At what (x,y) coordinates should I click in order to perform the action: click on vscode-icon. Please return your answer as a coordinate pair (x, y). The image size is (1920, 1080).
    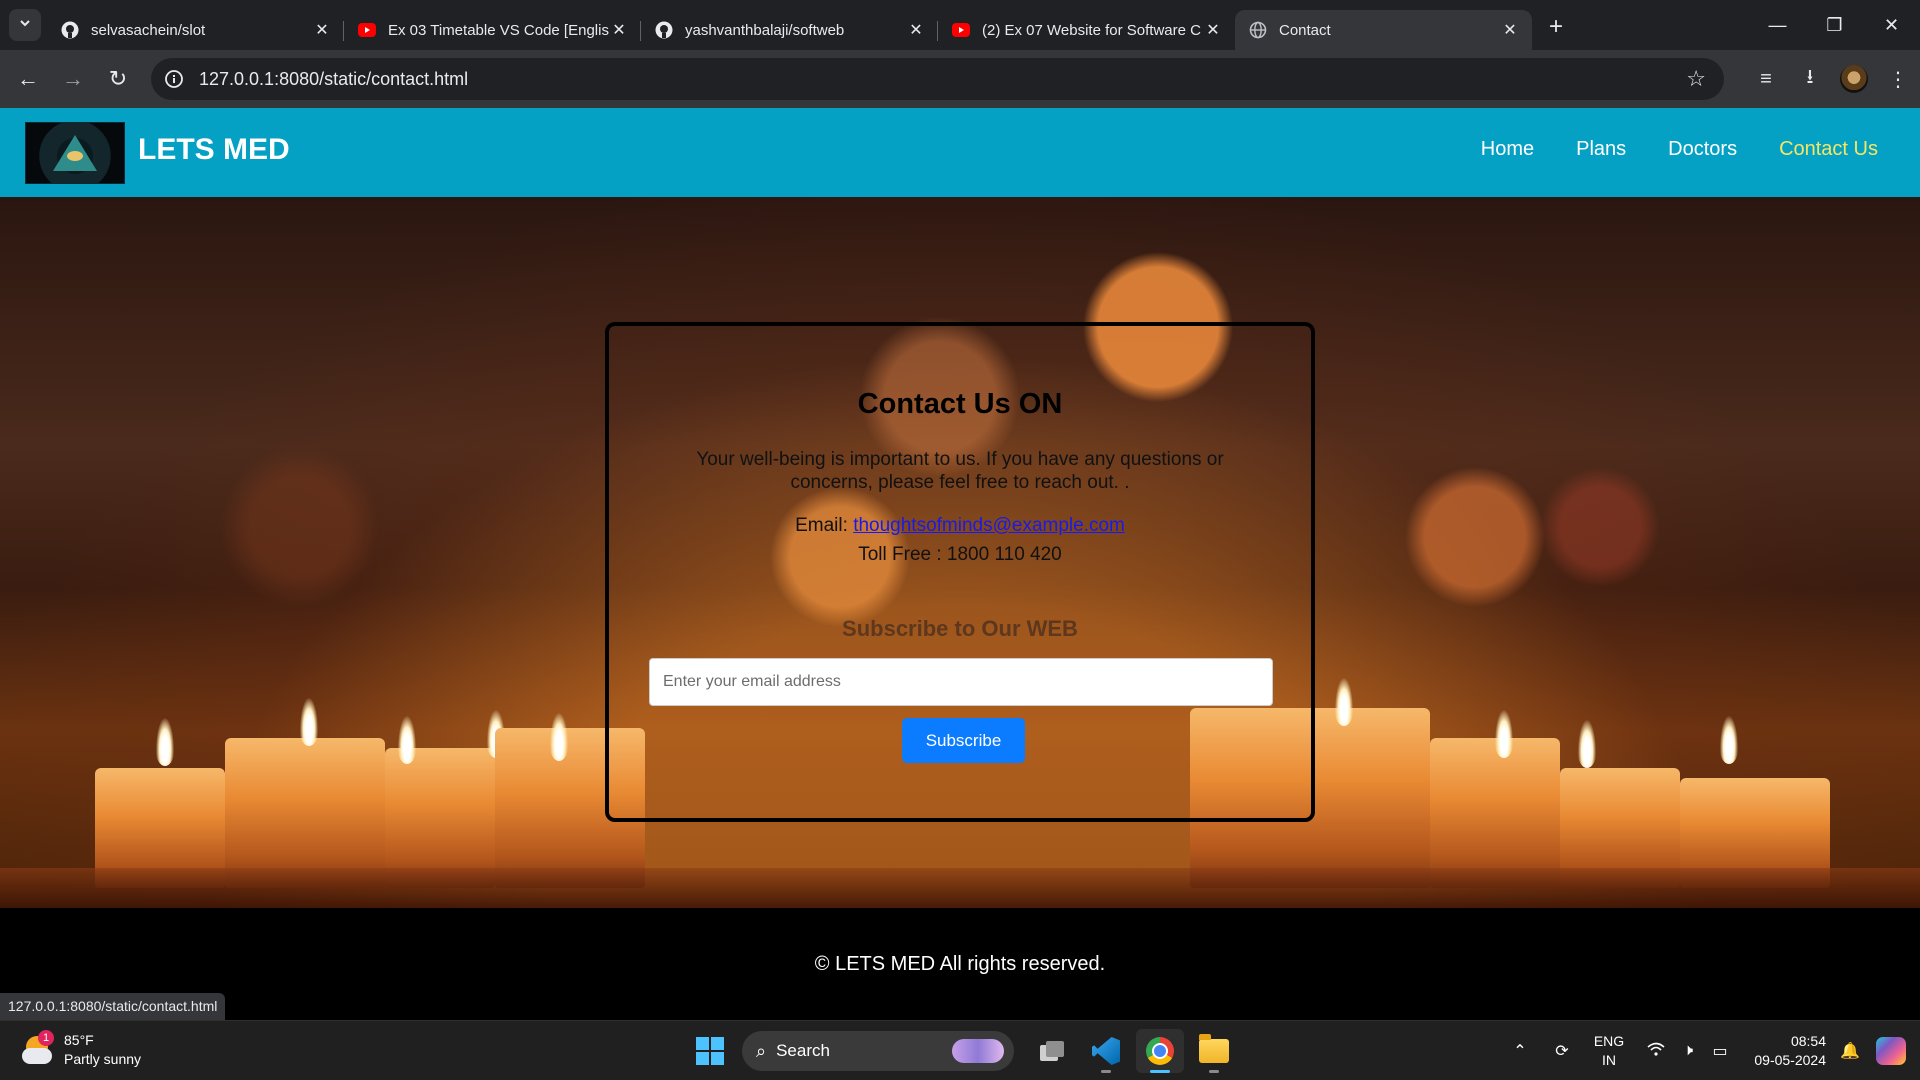
    Looking at the image, I should click on (1106, 1051).